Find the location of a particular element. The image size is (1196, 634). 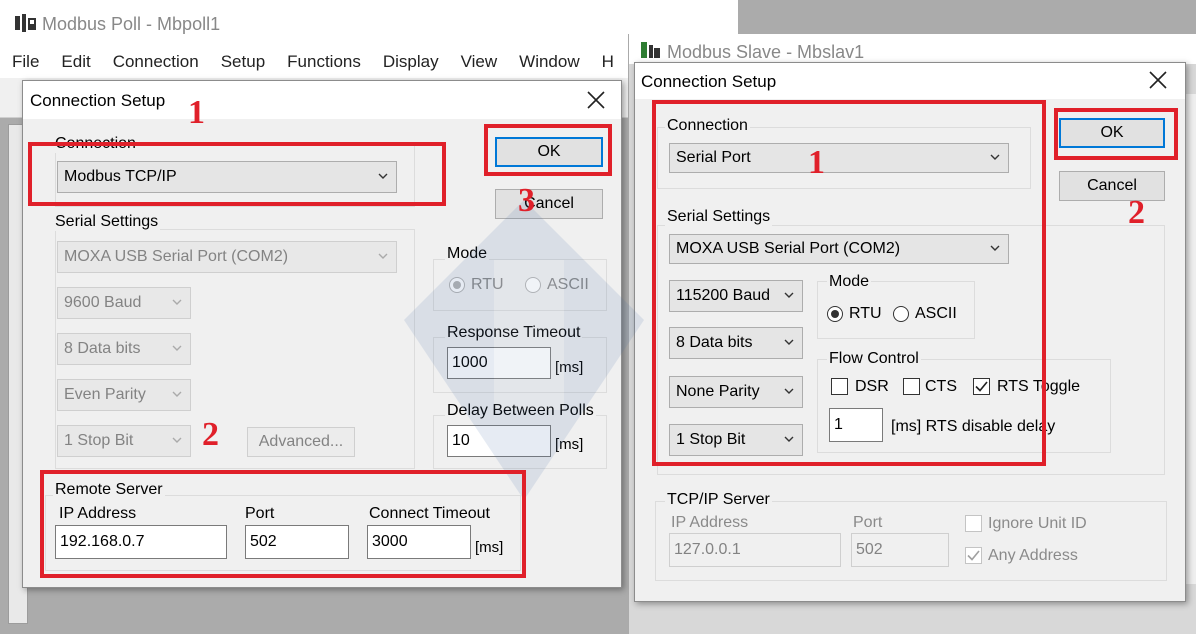

slave-tcpip-server-label: TCP/IP Server is located at coordinates (718, 500).